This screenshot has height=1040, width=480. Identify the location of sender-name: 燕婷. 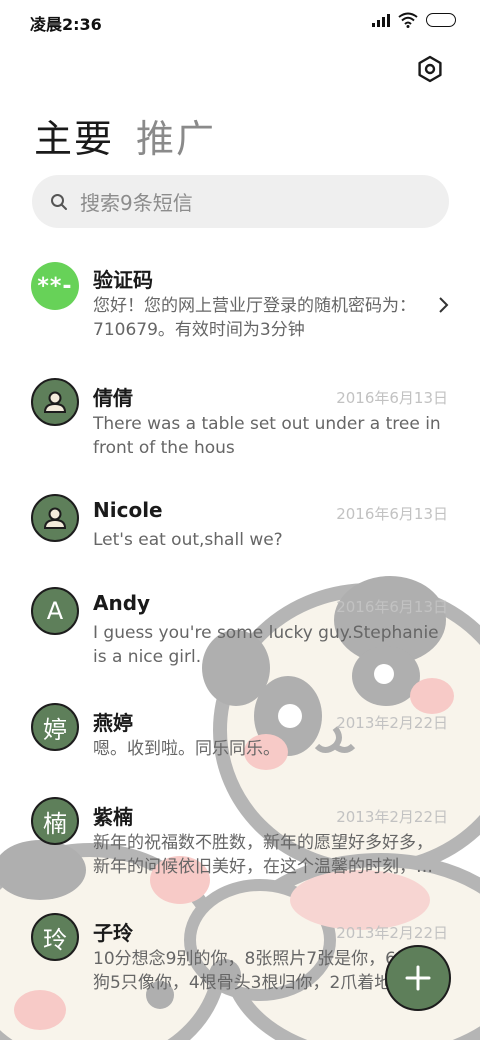
(113, 723).